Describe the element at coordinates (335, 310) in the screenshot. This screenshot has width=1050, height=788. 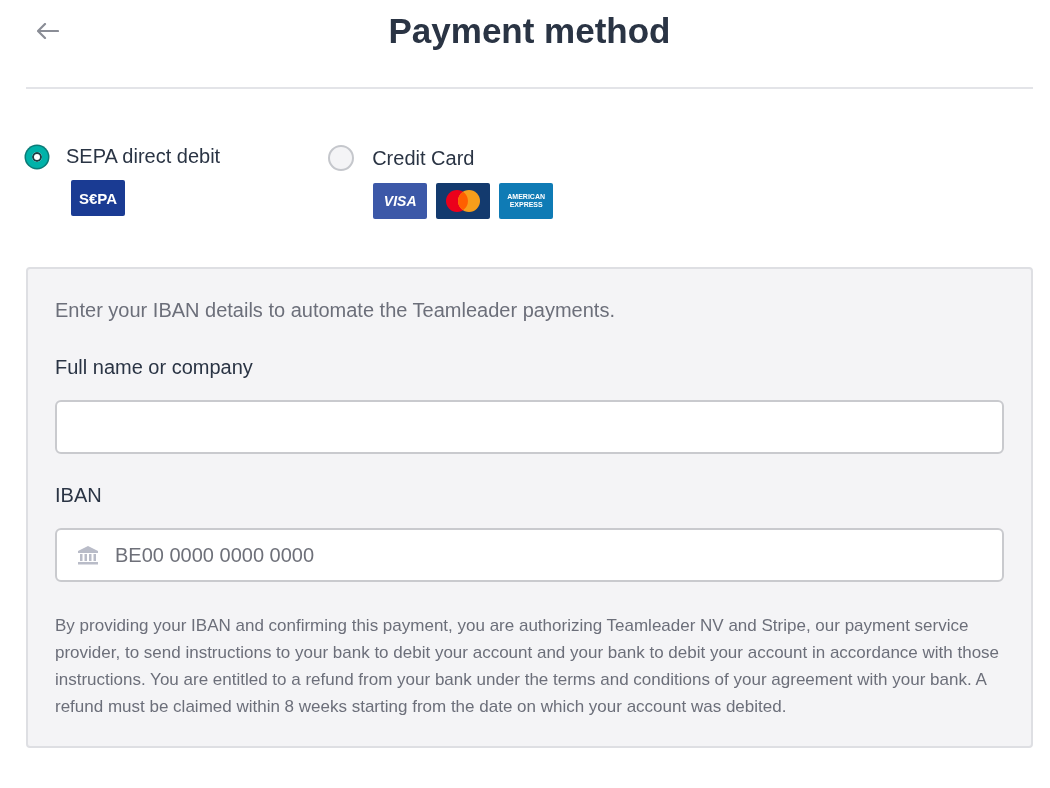
I see `intro-text: Enter your IBAN details to automate the Teamleader payments.` at that location.